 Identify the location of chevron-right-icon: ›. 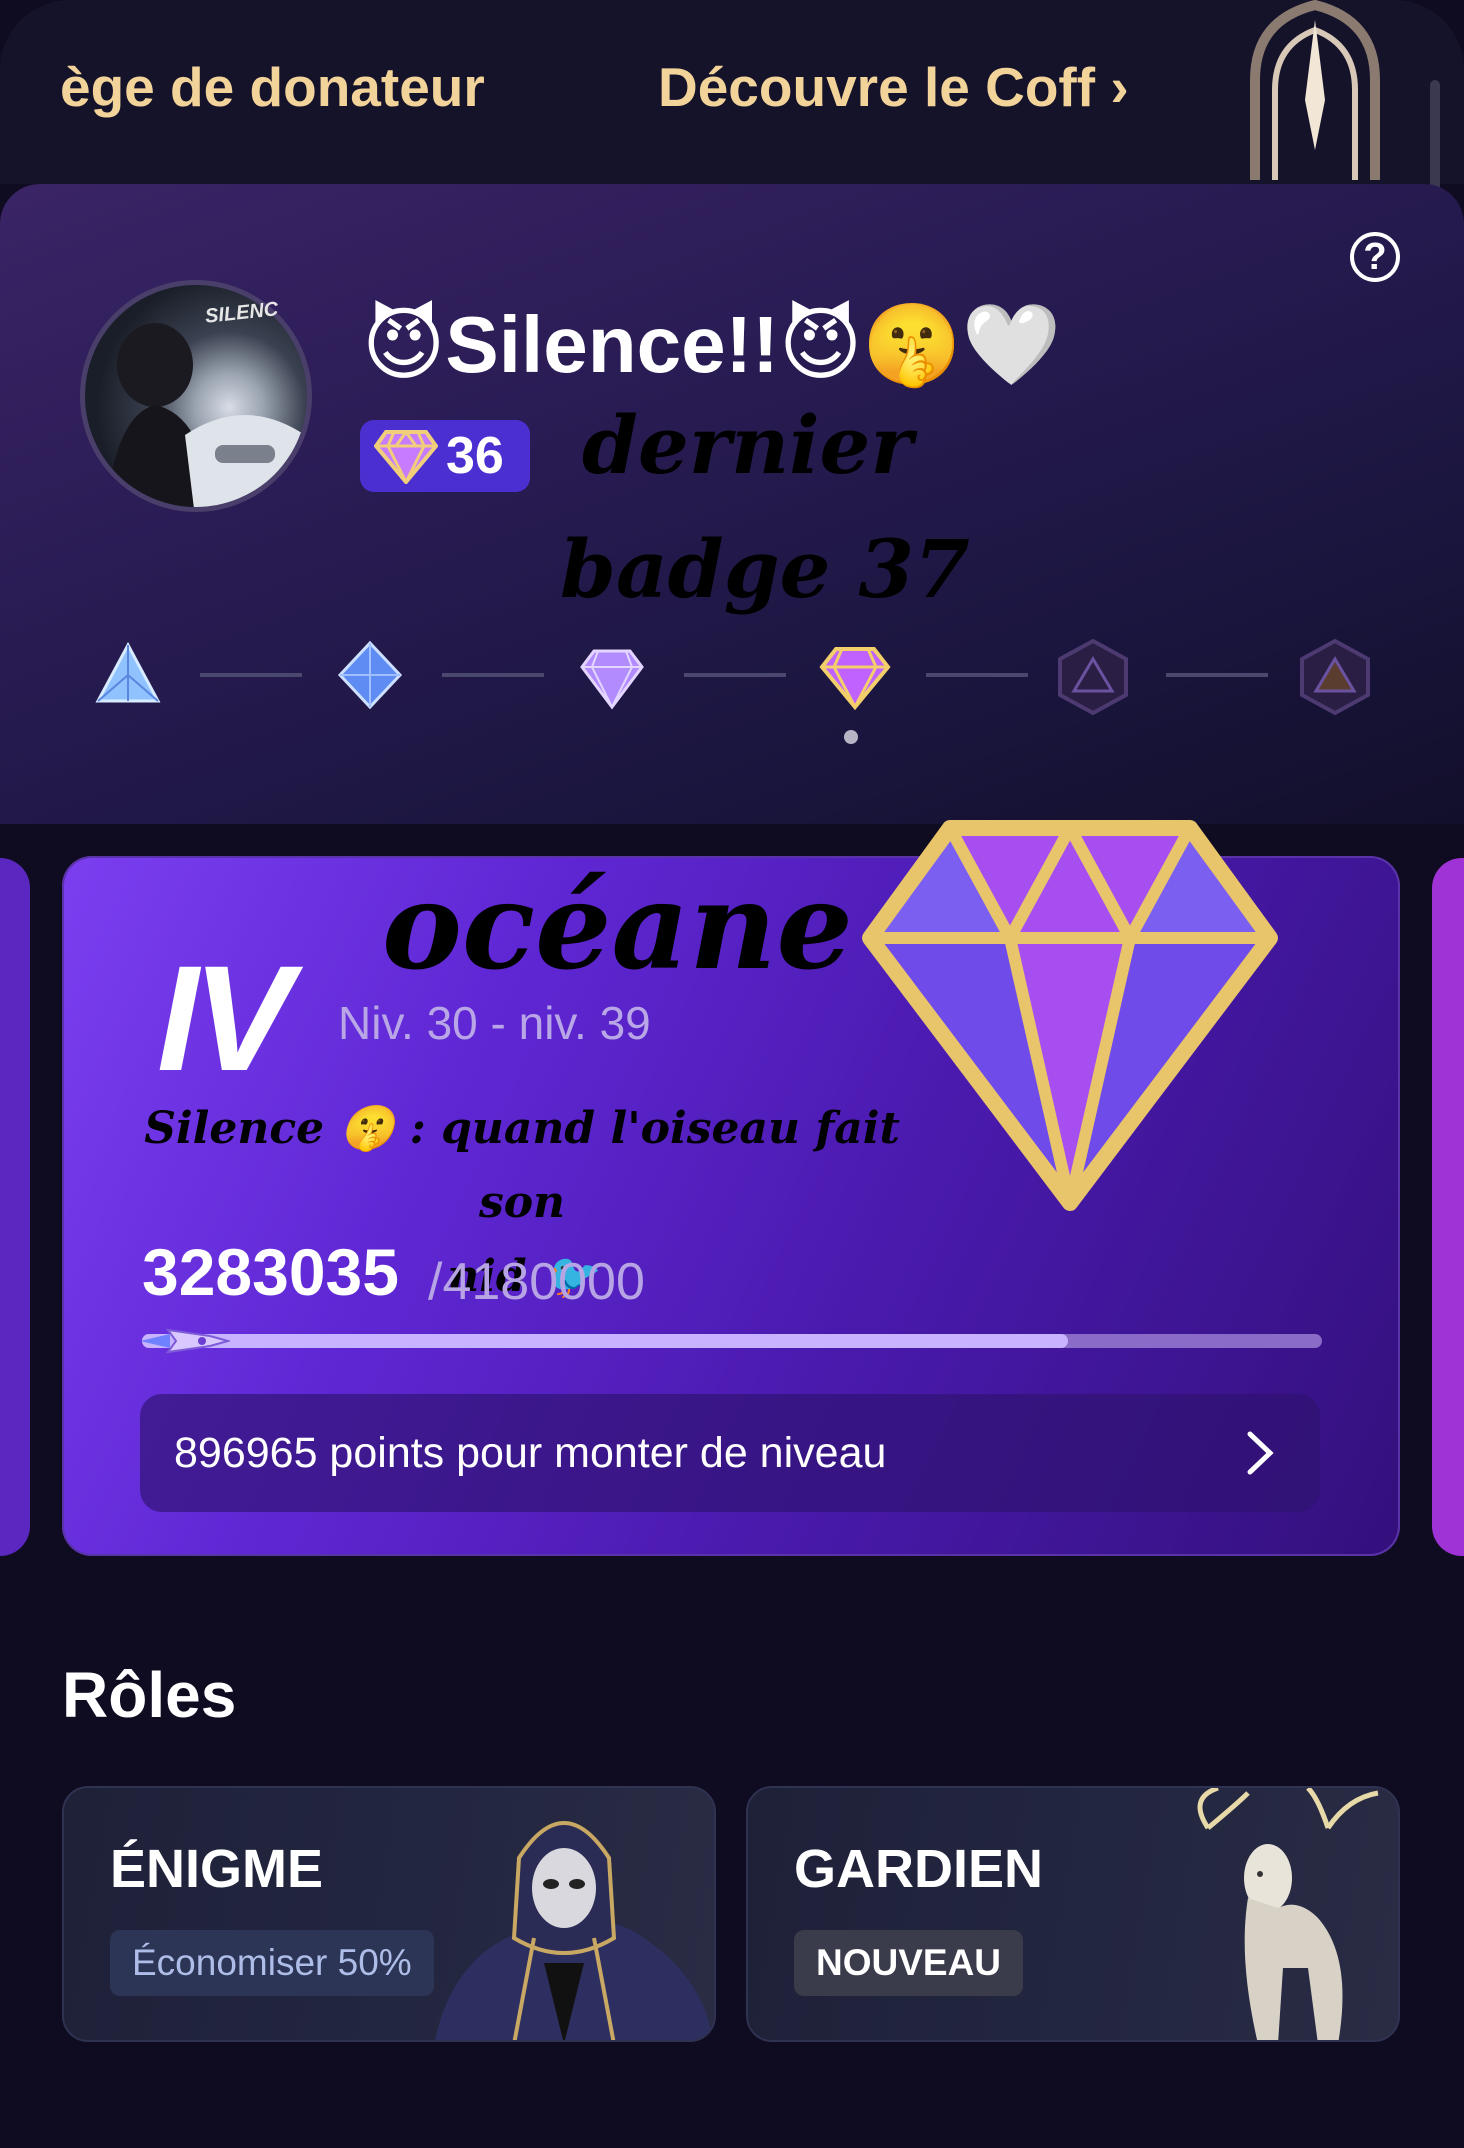
(1119, 87).